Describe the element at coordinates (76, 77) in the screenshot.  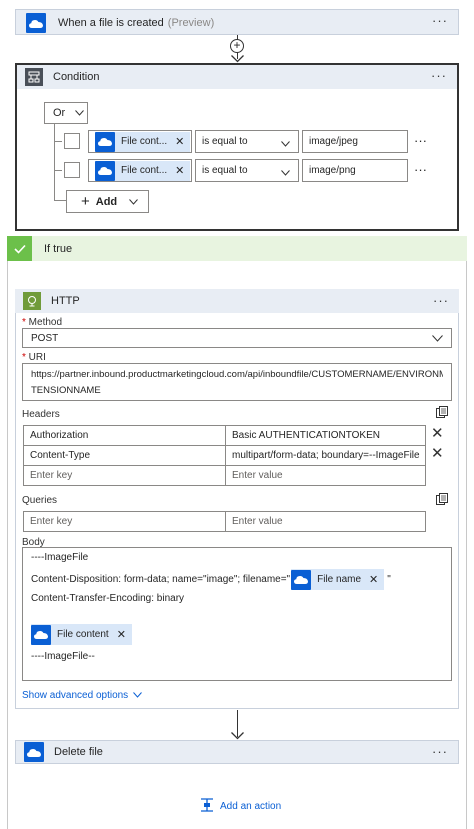
I see `condition-title: Condition` at that location.